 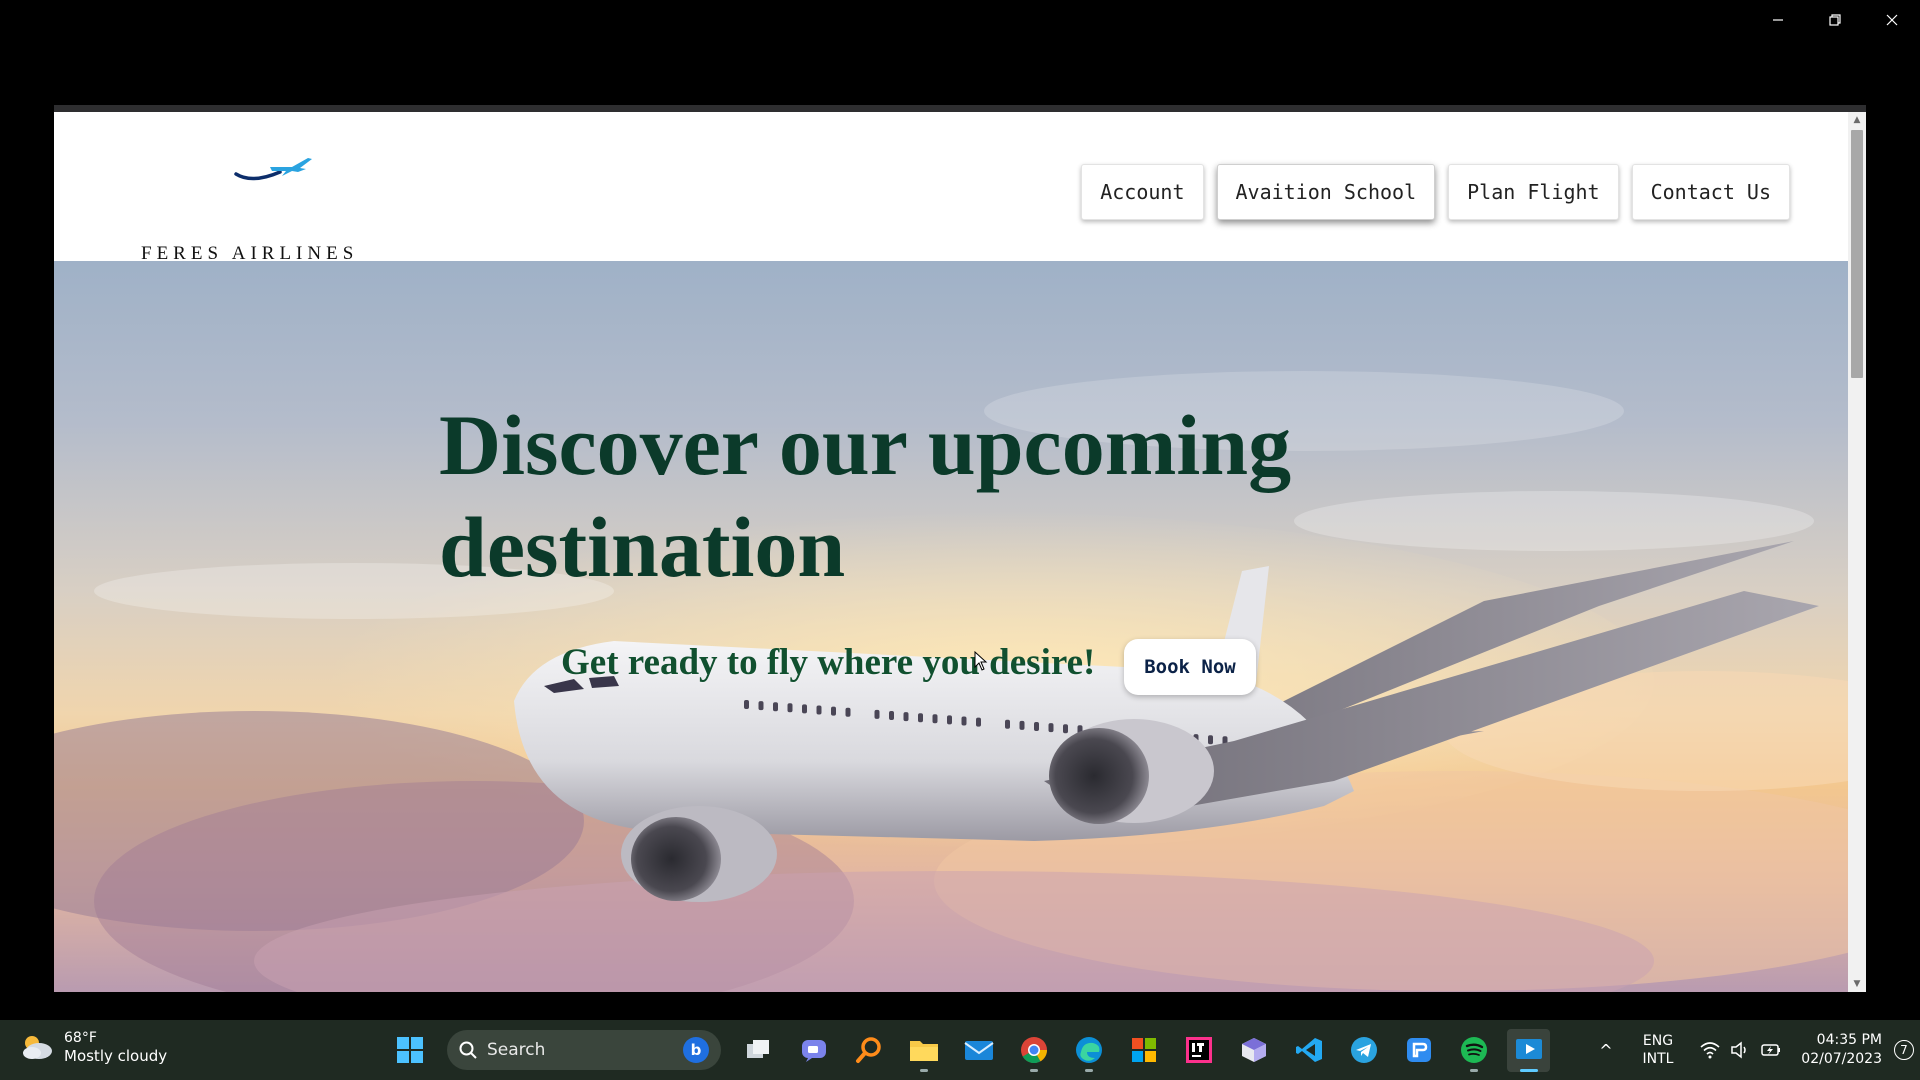 What do you see at coordinates (813, 1050) in the screenshot?
I see `teams-chat-icon` at bounding box center [813, 1050].